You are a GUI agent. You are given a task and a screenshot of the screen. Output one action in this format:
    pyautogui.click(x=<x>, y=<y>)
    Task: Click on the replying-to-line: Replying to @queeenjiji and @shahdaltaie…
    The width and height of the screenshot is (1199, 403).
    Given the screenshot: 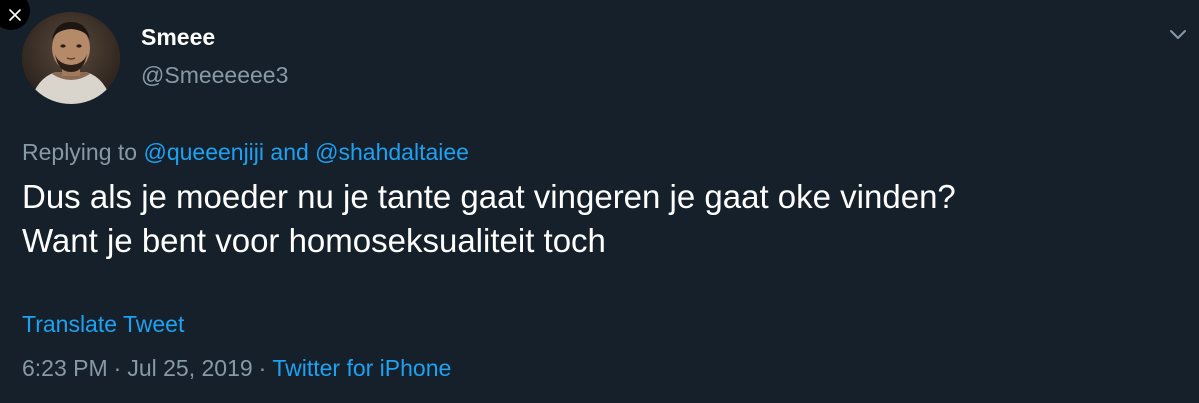 What is the action you would take?
    pyautogui.click(x=245, y=152)
    